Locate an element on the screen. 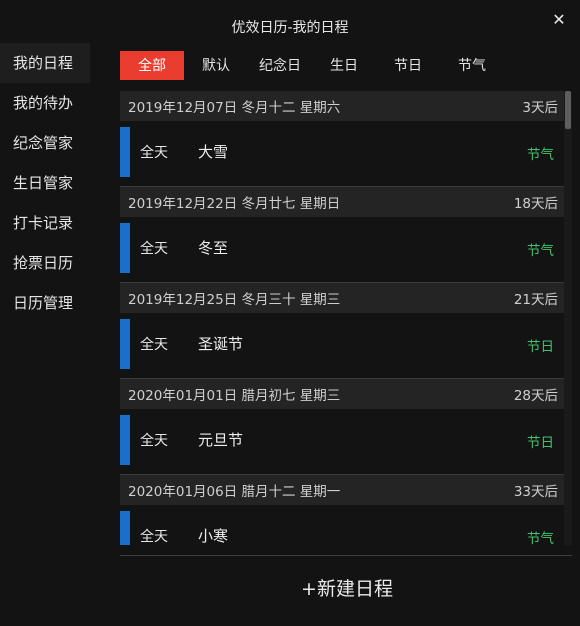  date-header: 2019年12月25日 冬月三十 星期三 21天后 is located at coordinates (342, 298).